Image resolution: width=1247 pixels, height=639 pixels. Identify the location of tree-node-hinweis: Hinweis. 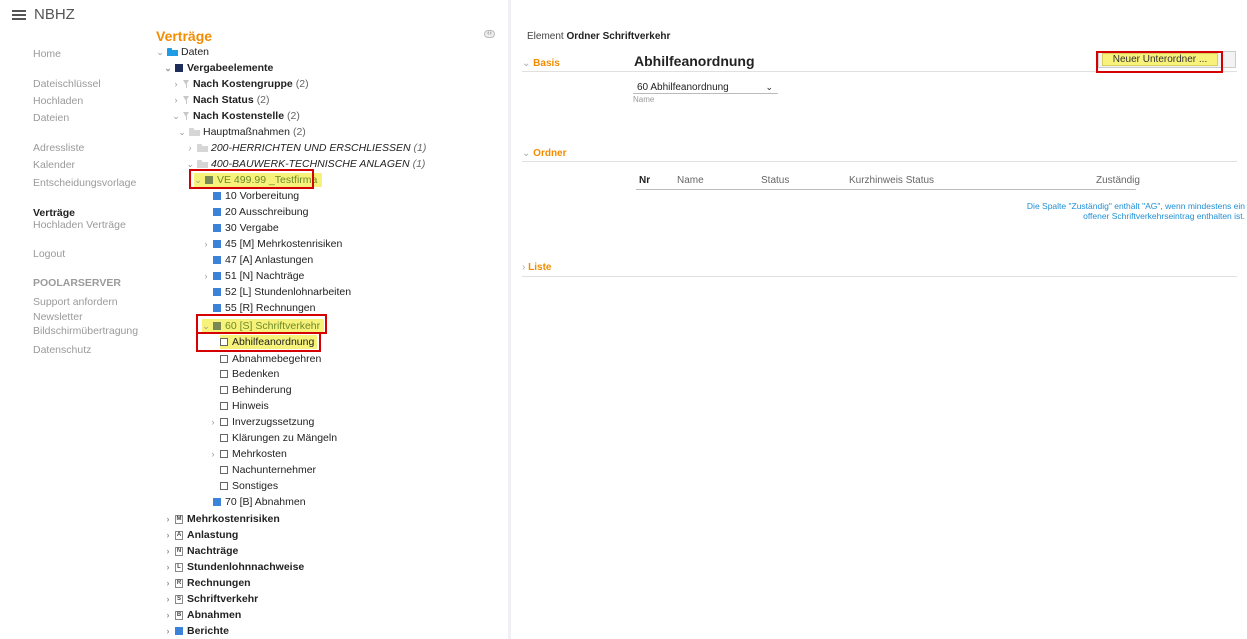
(244, 406).